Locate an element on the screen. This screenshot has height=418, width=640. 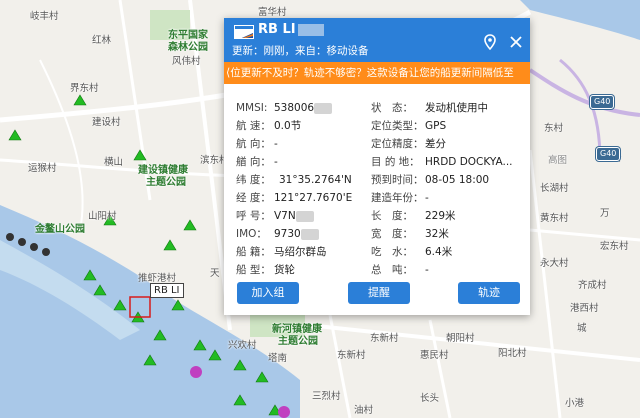
map-label-park: 金鳌山公园 is located at coordinates (60, 229).